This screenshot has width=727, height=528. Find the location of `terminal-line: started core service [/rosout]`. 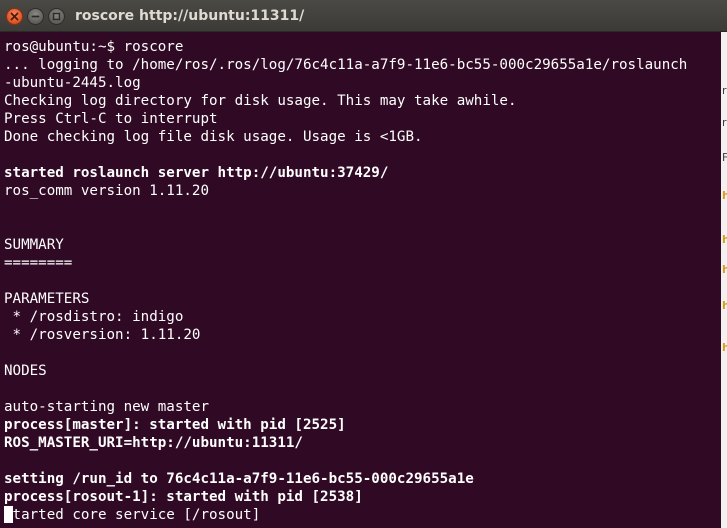

terminal-line: started core service [/rosout] is located at coordinates (132, 515).